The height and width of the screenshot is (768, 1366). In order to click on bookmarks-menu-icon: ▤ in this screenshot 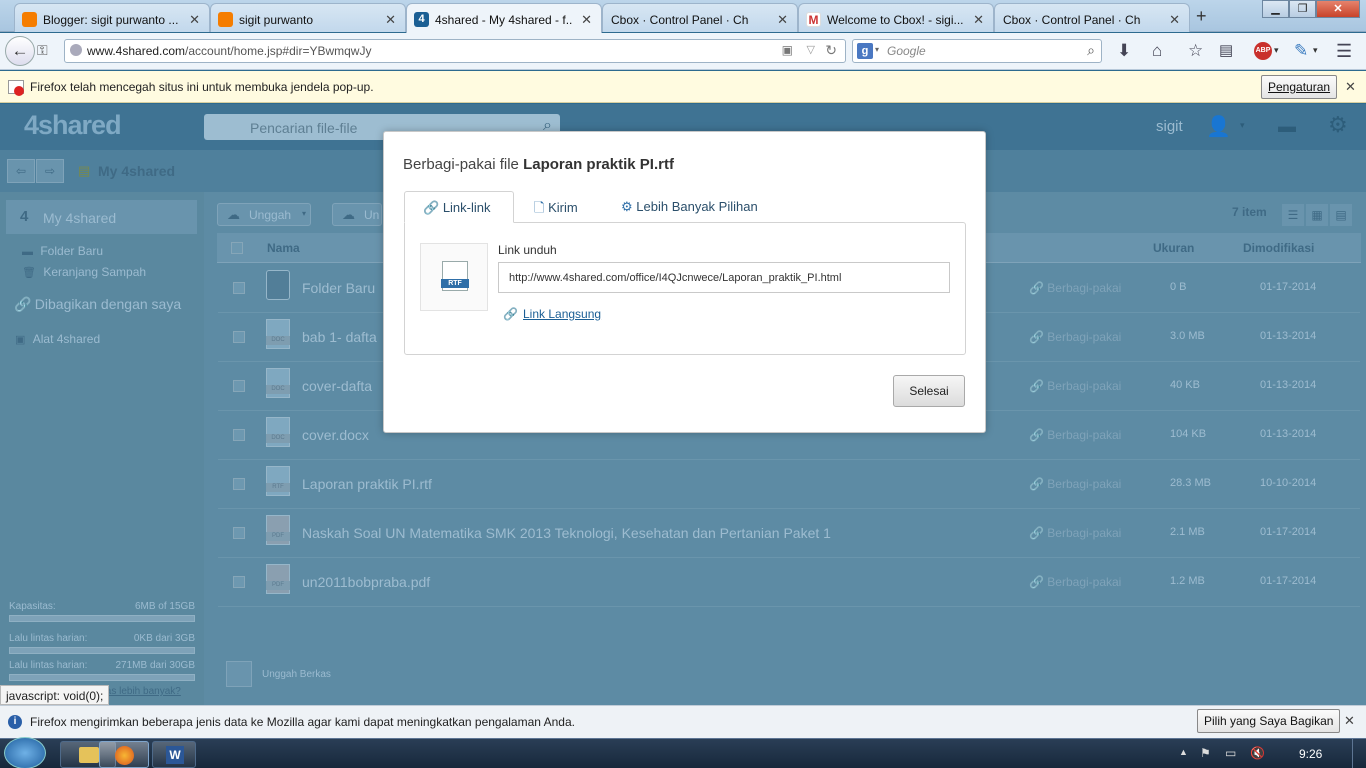, I will do `click(1226, 50)`.